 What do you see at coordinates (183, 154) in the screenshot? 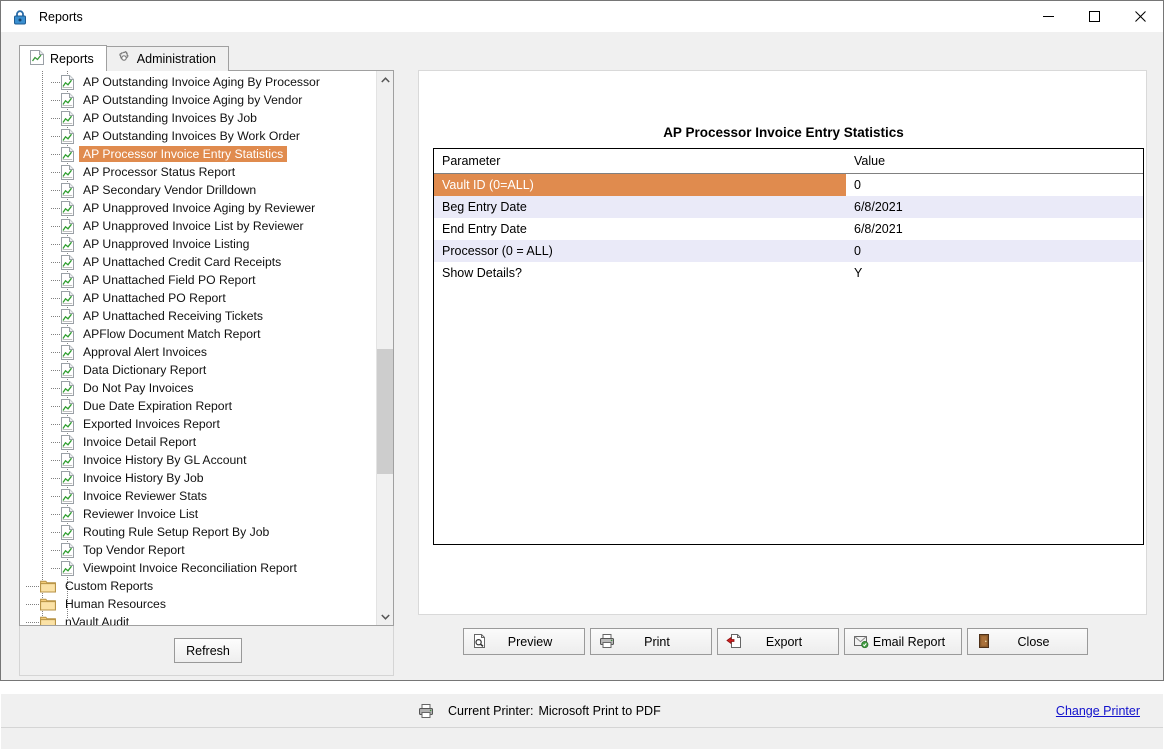
I see `tree-item-label: AP Processor Invoice Entry Statistics` at bounding box center [183, 154].